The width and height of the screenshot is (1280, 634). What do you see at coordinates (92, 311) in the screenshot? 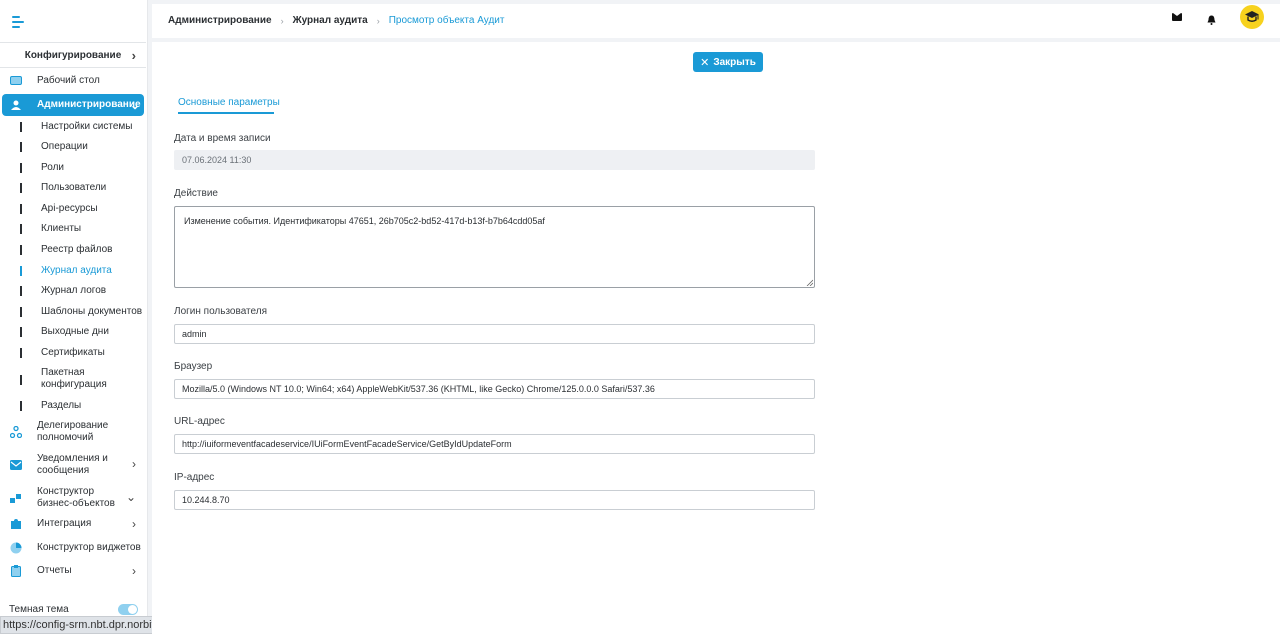
I see `subitem-label: Шаблоны документов` at bounding box center [92, 311].